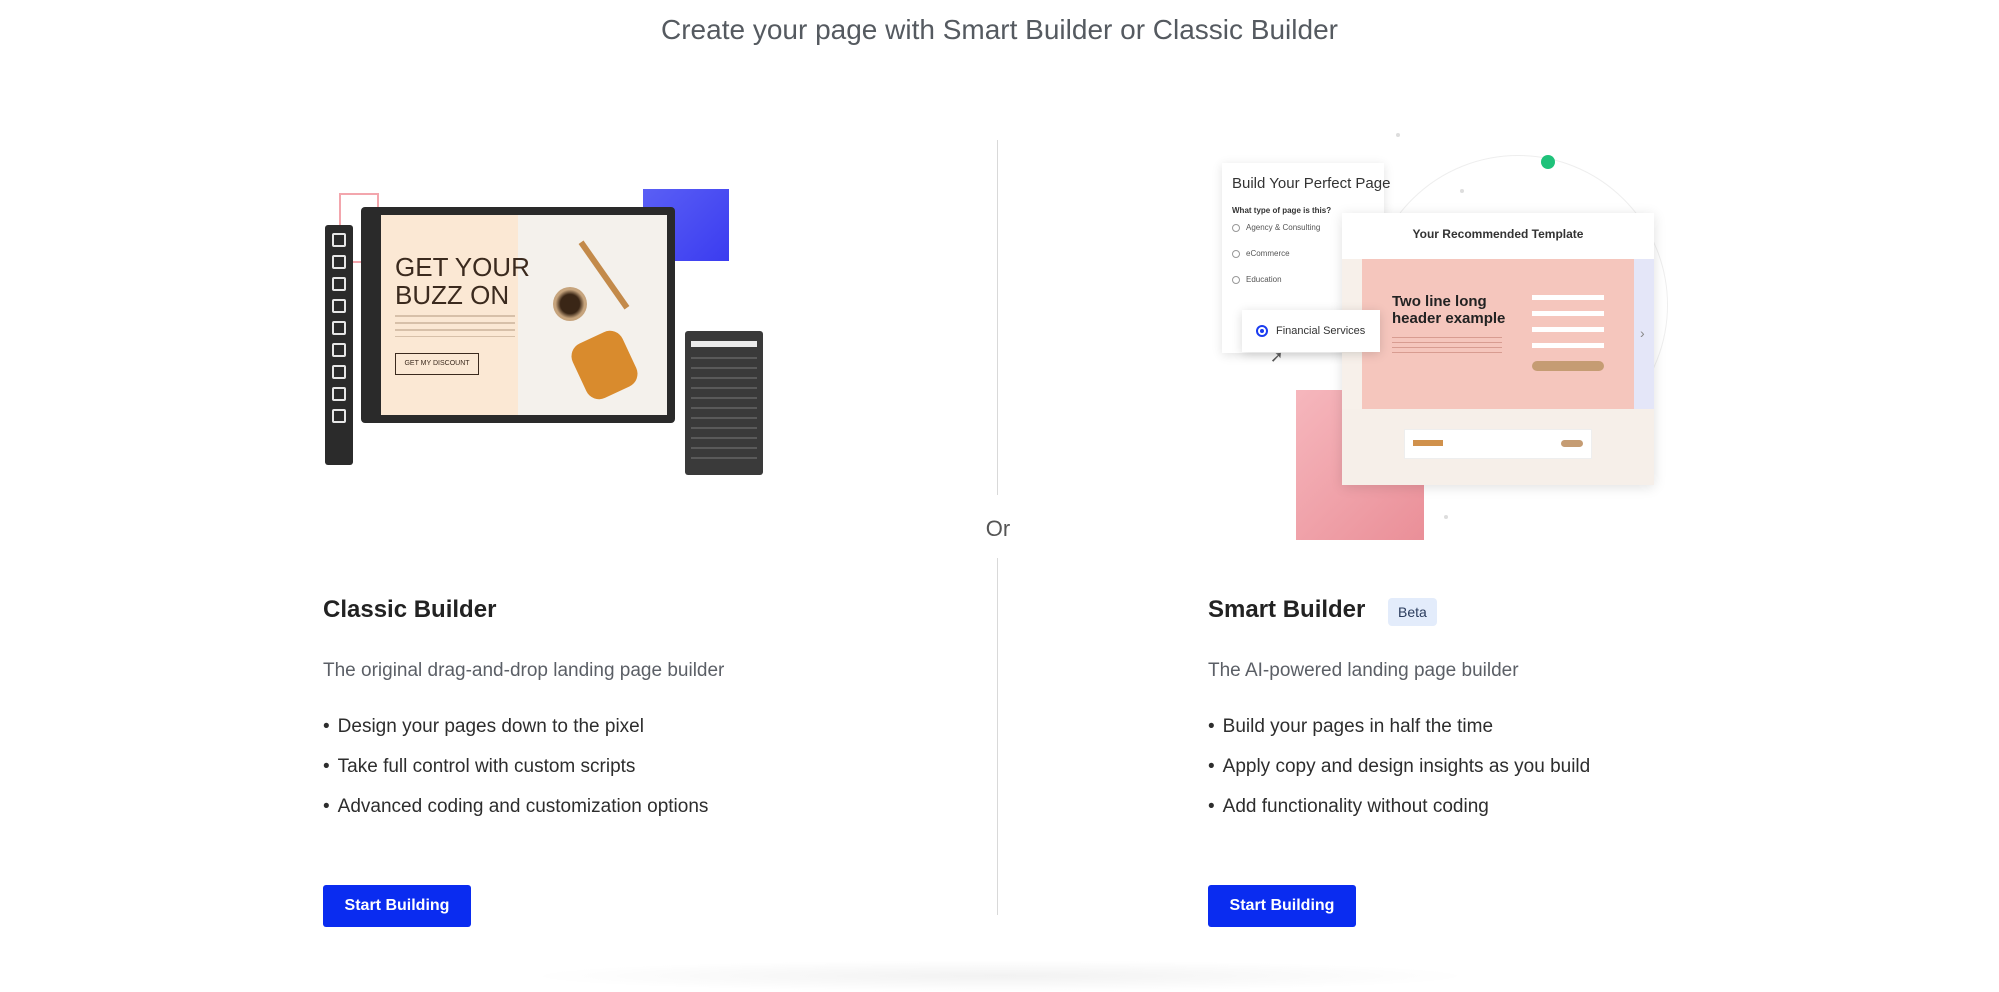  I want to click on editor-toolbar, so click(339, 345).